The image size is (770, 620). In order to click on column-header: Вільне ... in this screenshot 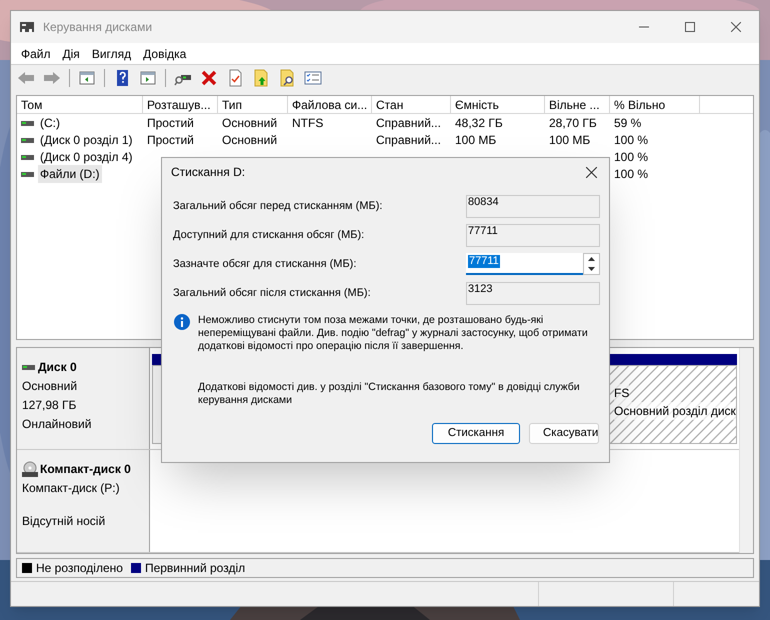, I will do `click(577, 104)`.